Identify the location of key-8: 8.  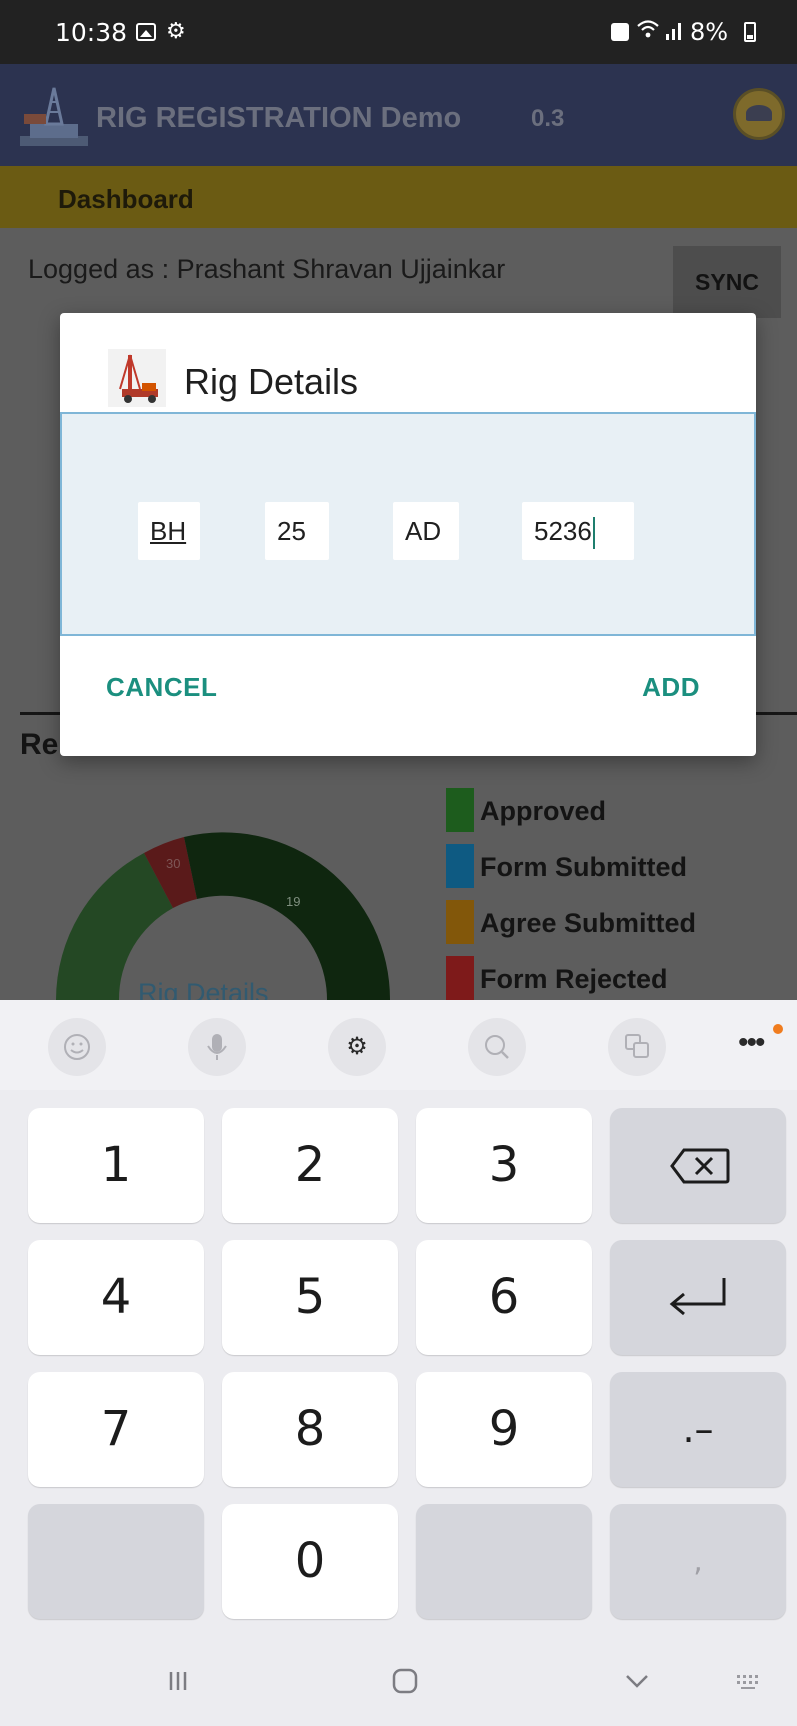
(310, 1429).